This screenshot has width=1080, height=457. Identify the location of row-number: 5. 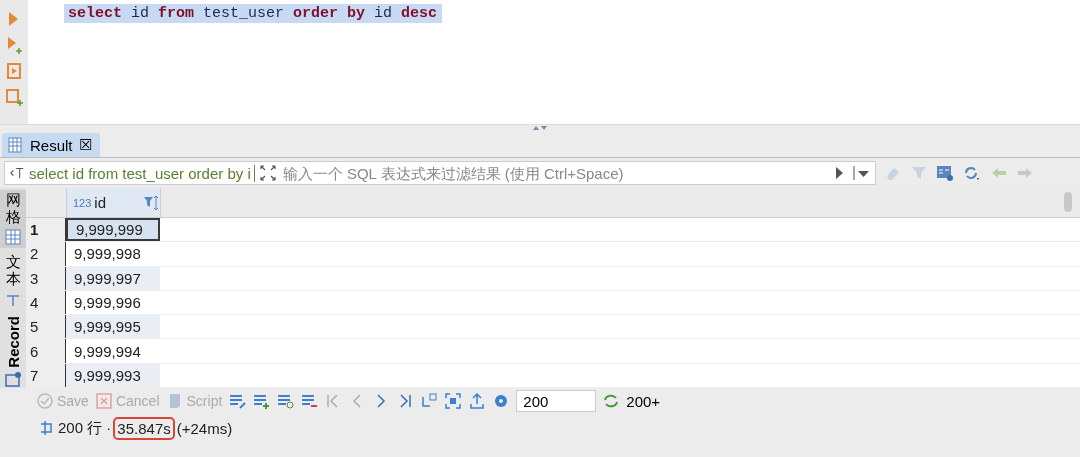
(46, 327).